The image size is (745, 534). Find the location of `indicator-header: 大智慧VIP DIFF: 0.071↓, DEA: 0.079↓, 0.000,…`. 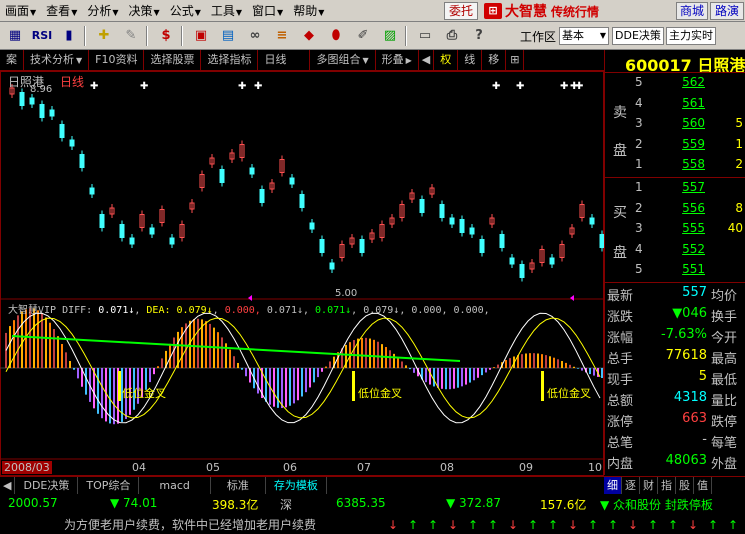

indicator-header: 大智慧VIP DIFF: 0.071↓, DEA: 0.079↓, 0.000,… is located at coordinates (249, 310).